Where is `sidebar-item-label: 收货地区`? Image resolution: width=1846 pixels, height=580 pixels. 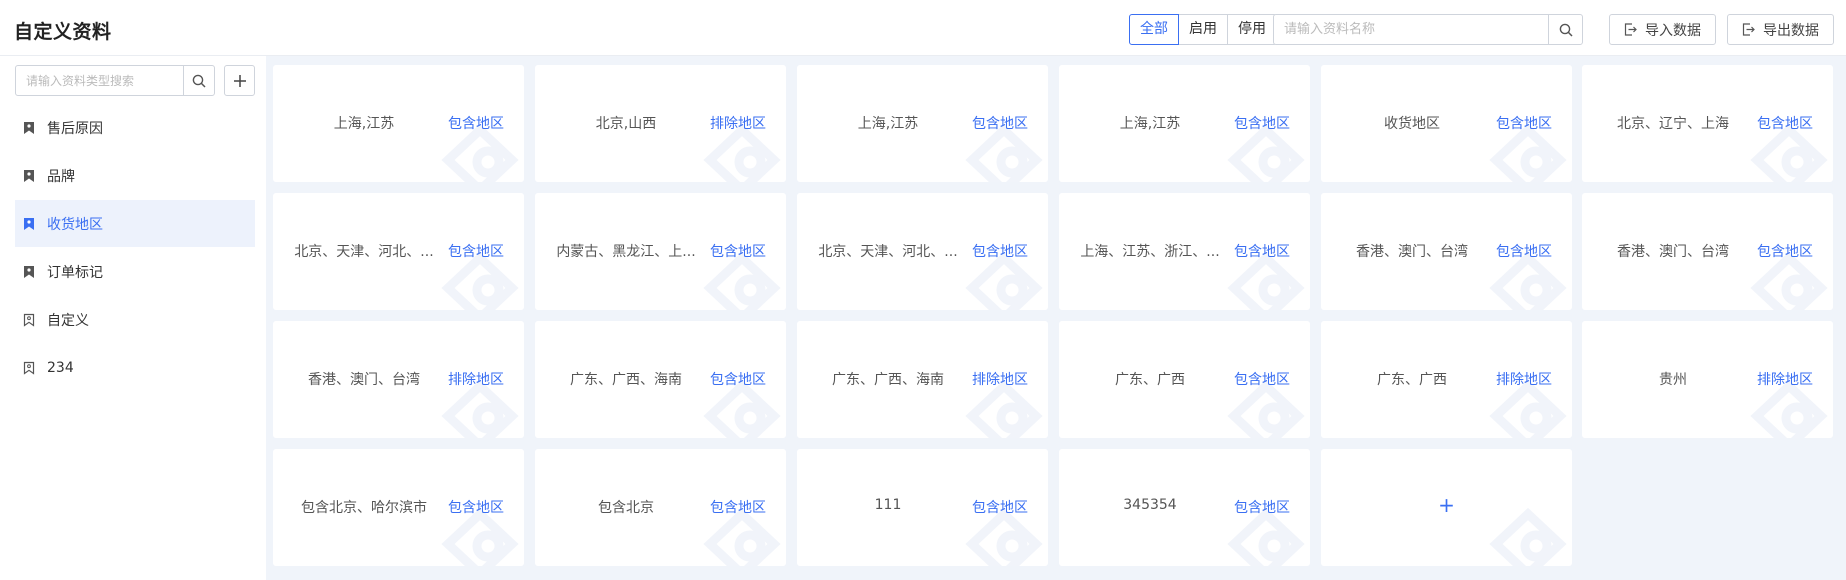 sidebar-item-label: 收货地区 is located at coordinates (75, 224).